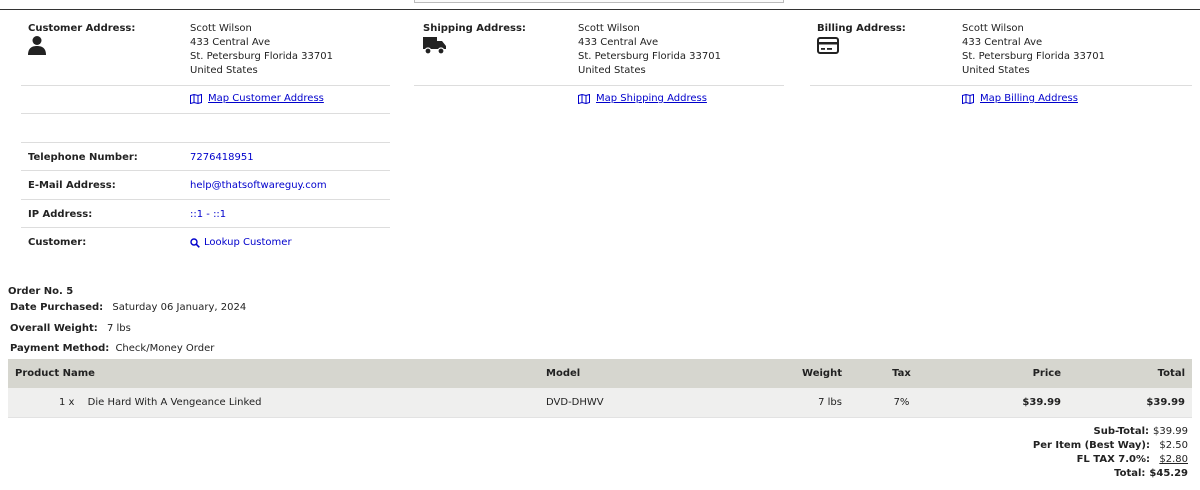  What do you see at coordinates (809, 373) in the screenshot?
I see `header-weight: Weight` at bounding box center [809, 373].